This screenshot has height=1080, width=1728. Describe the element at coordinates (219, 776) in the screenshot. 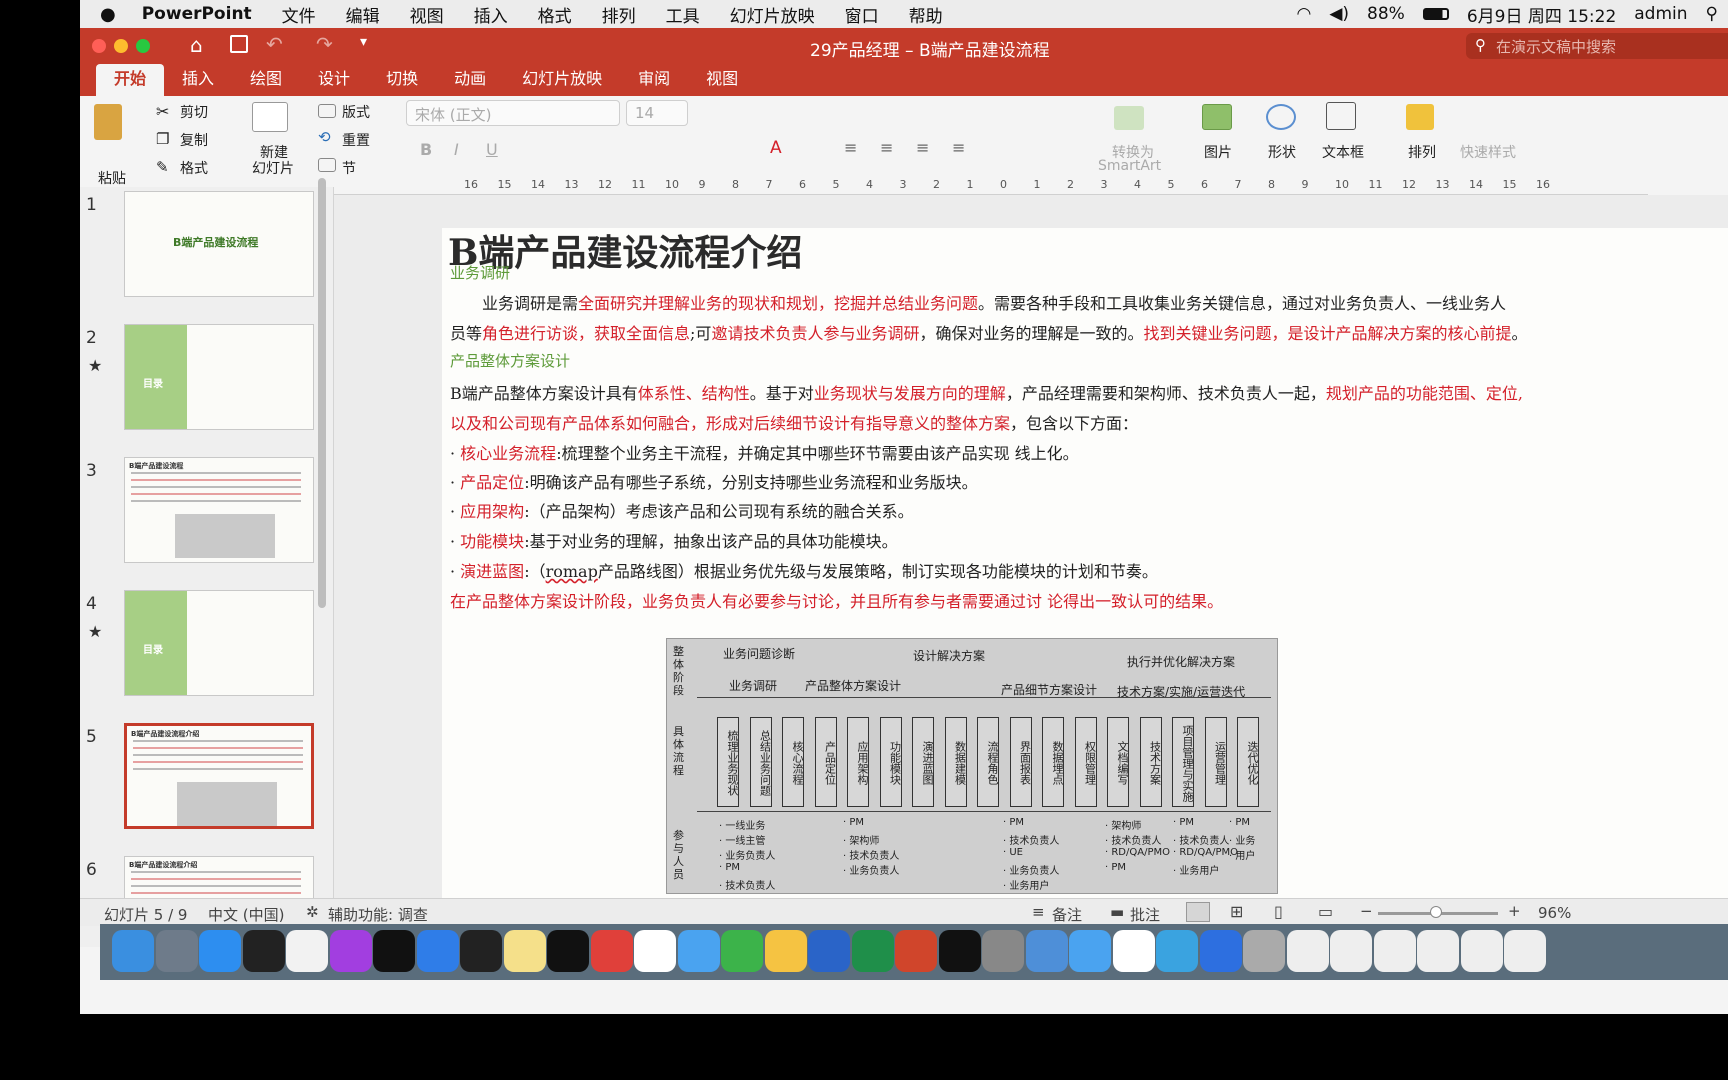

I see `slide-thumbnail-5: B端产品建设流程介绍` at that location.